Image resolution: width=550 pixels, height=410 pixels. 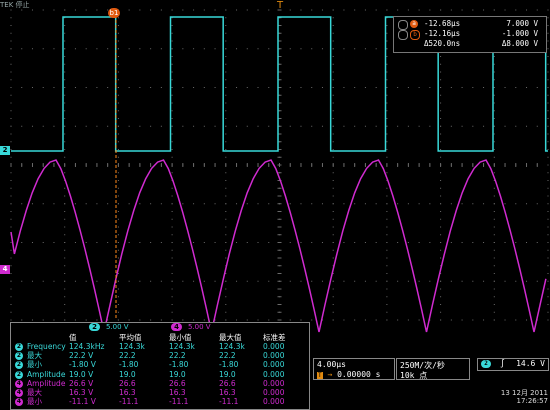 What do you see at coordinates (359, 374) in the screenshot?
I see `delay-value: 0.00000 s` at bounding box center [359, 374].